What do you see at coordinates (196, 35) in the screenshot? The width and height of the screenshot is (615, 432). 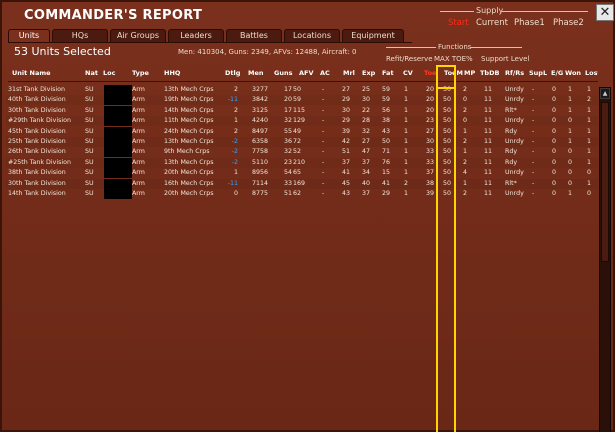 I see `tab-leaders: Leaders` at bounding box center [196, 35].